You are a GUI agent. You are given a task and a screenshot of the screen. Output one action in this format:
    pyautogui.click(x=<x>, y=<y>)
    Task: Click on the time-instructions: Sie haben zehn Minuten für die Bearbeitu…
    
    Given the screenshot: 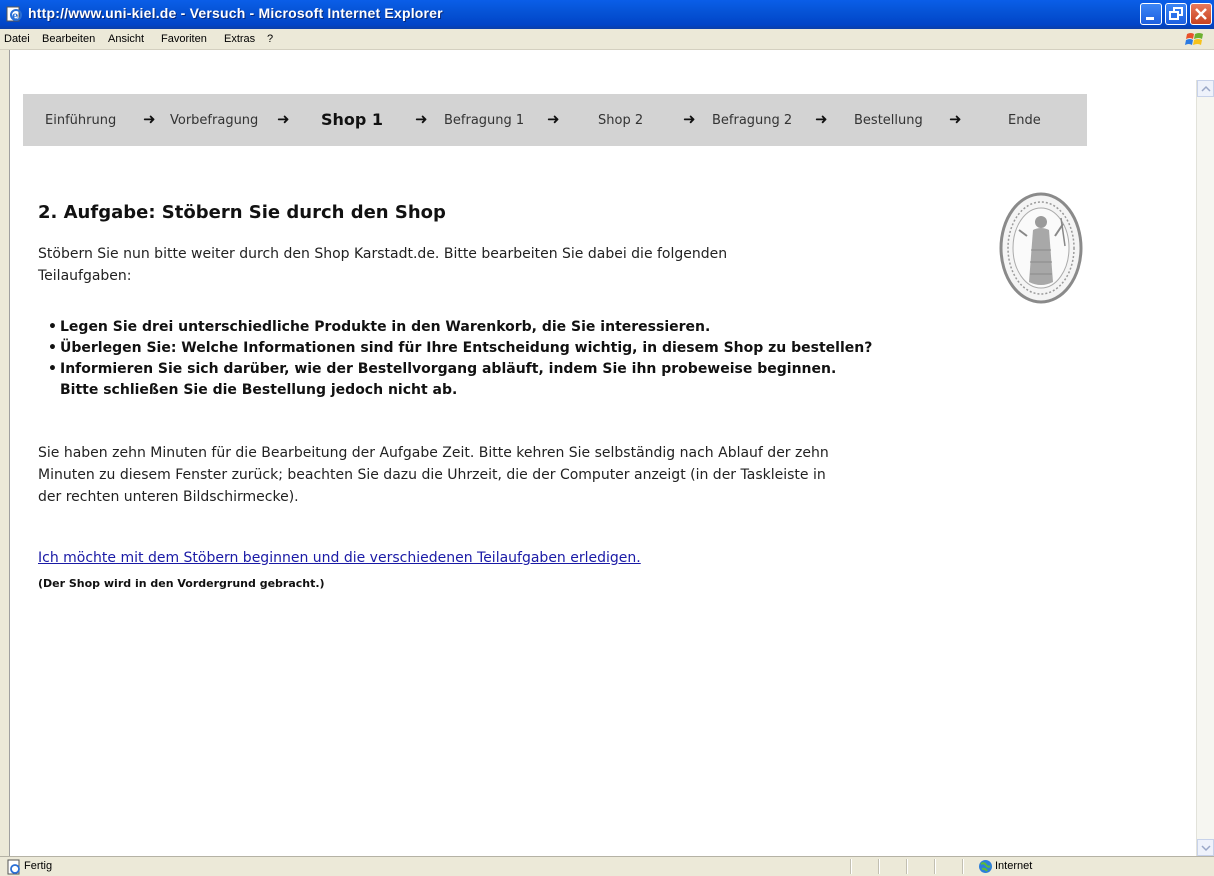 What is the action you would take?
    pyautogui.click(x=433, y=475)
    